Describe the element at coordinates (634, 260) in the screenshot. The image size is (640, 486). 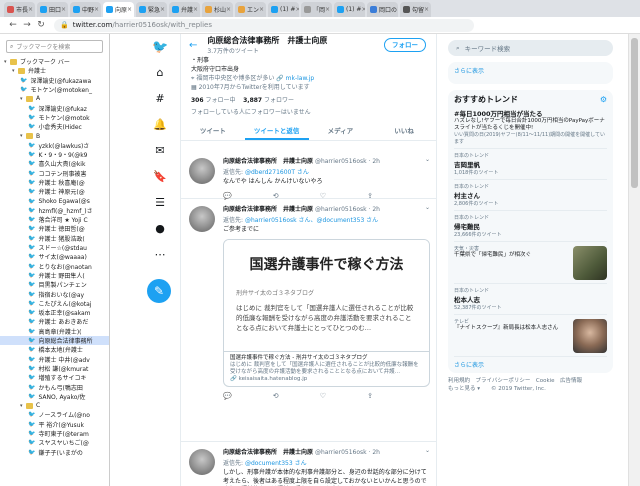
I see `scrollbar` at that location.